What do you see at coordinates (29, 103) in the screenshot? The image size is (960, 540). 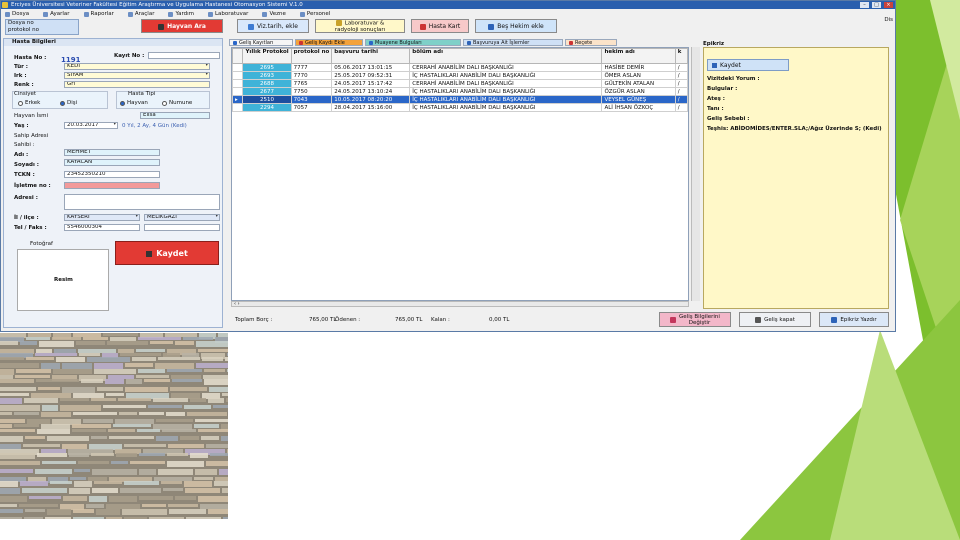 I see `erkek-radio: Erkek` at bounding box center [29, 103].